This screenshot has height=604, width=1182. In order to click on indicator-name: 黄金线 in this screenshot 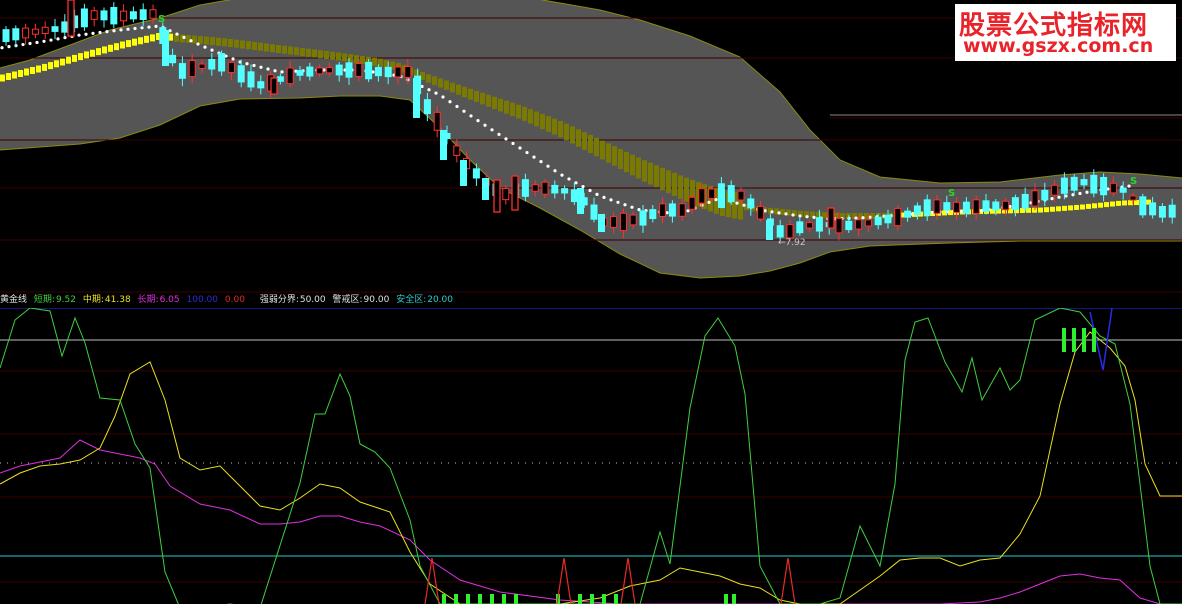, I will do `click(13, 300)`.